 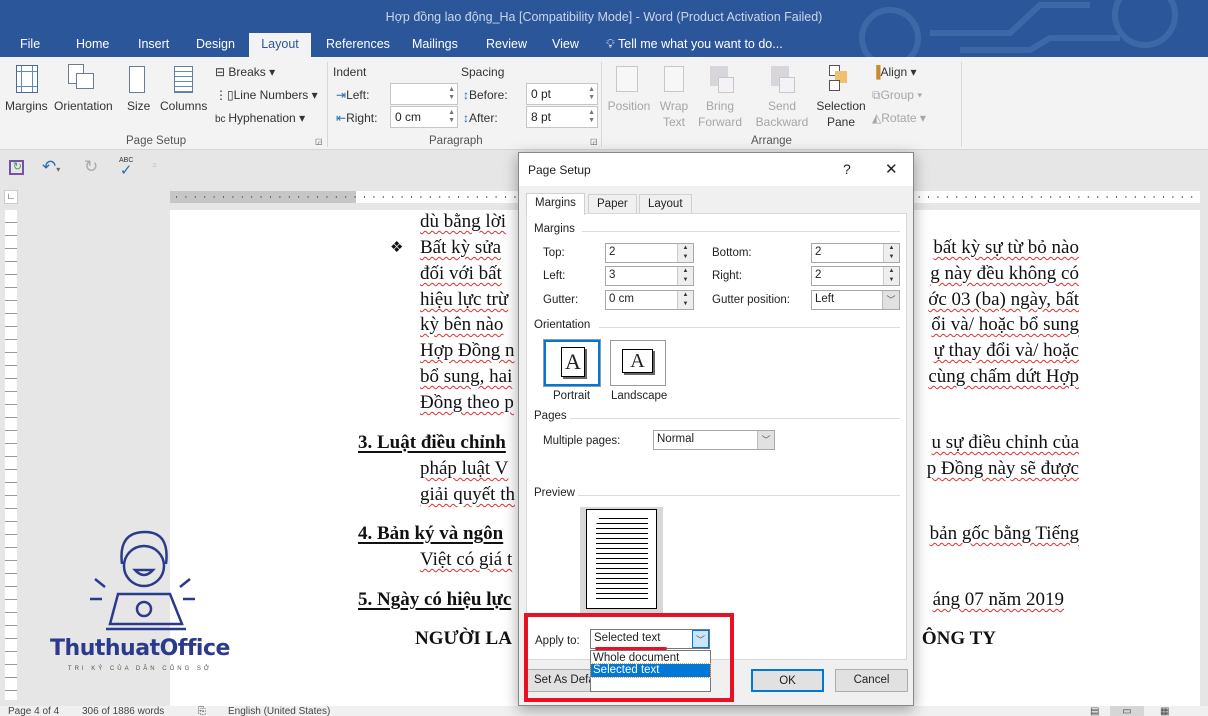 I want to click on tab-design: Design, so click(x=215, y=44).